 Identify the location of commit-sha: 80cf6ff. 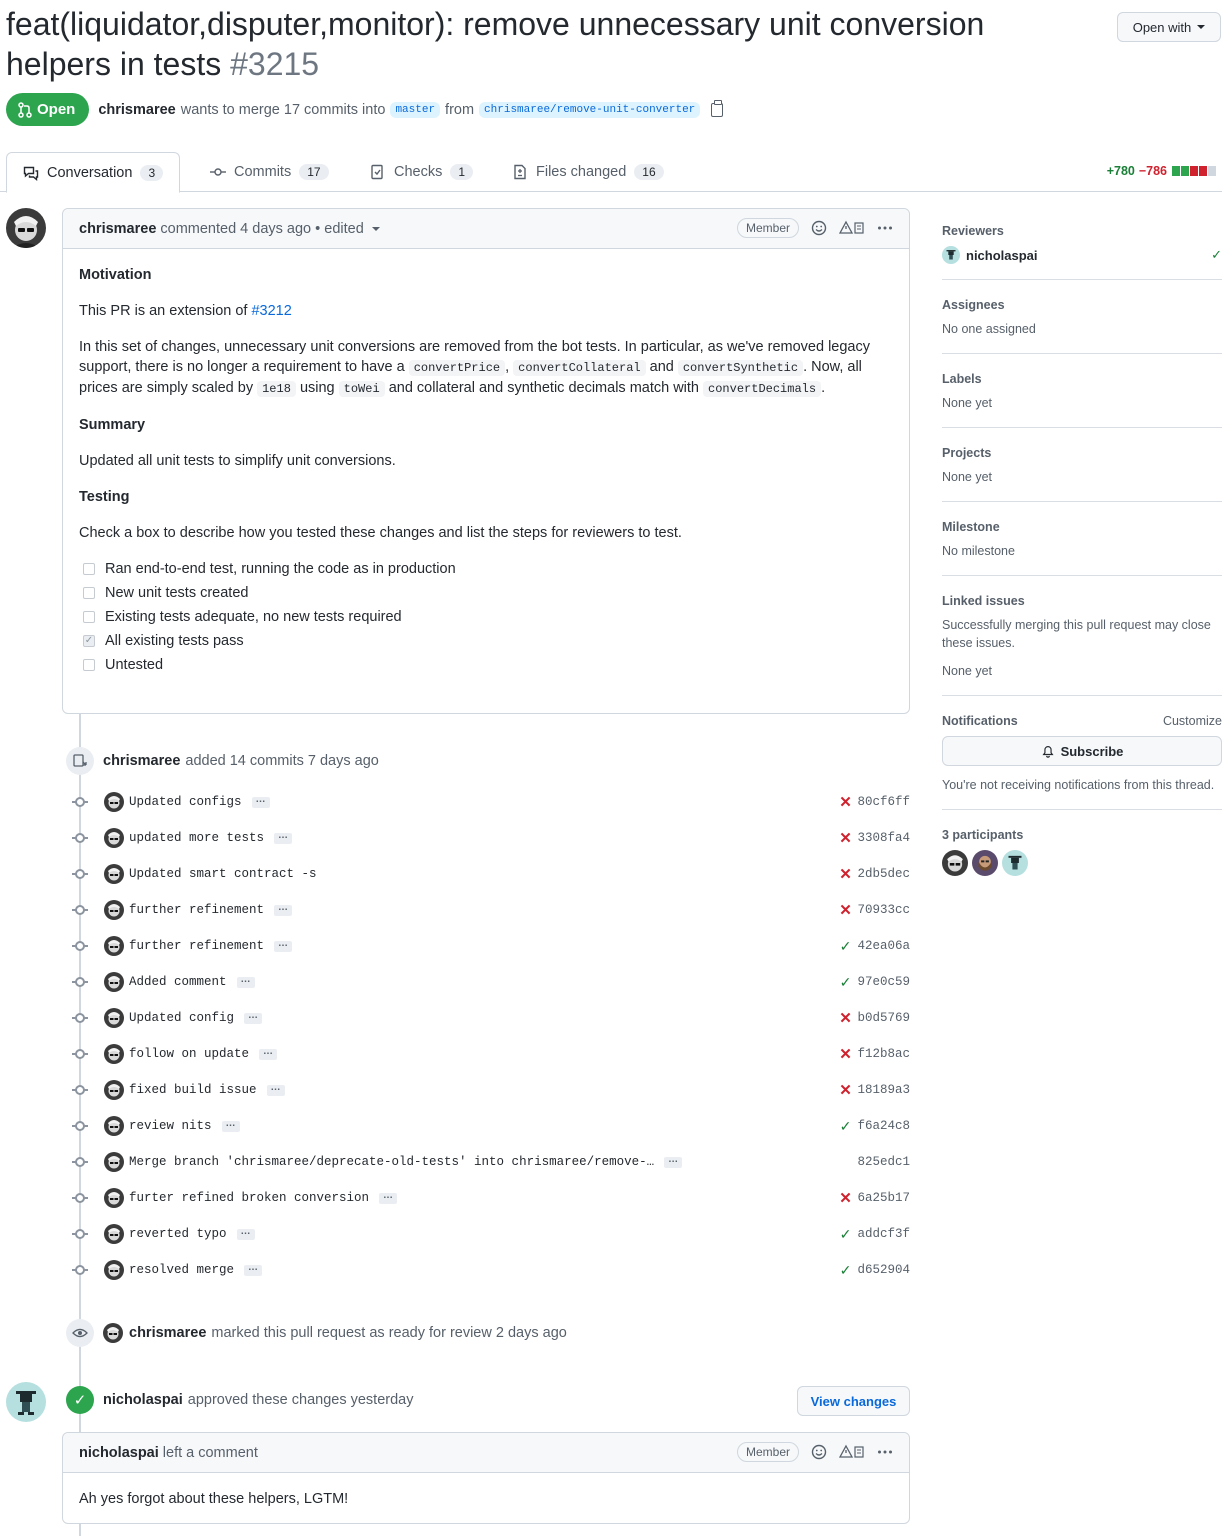
(883, 802).